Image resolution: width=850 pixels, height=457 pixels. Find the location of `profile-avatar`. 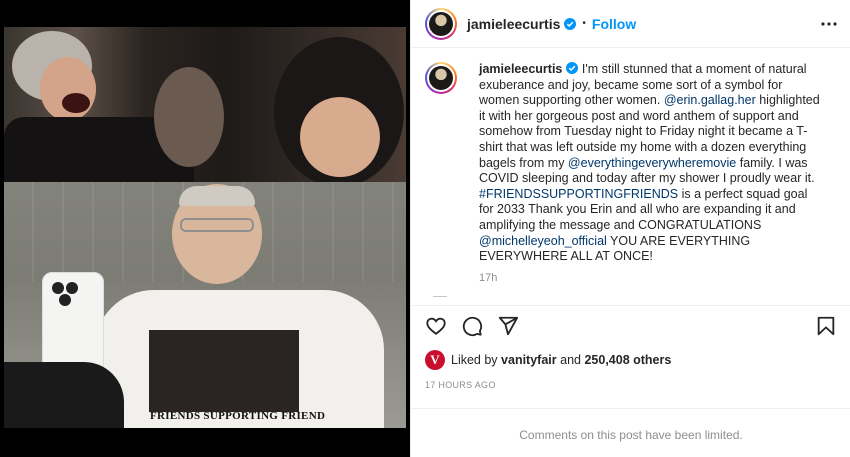

profile-avatar is located at coordinates (441, 23).